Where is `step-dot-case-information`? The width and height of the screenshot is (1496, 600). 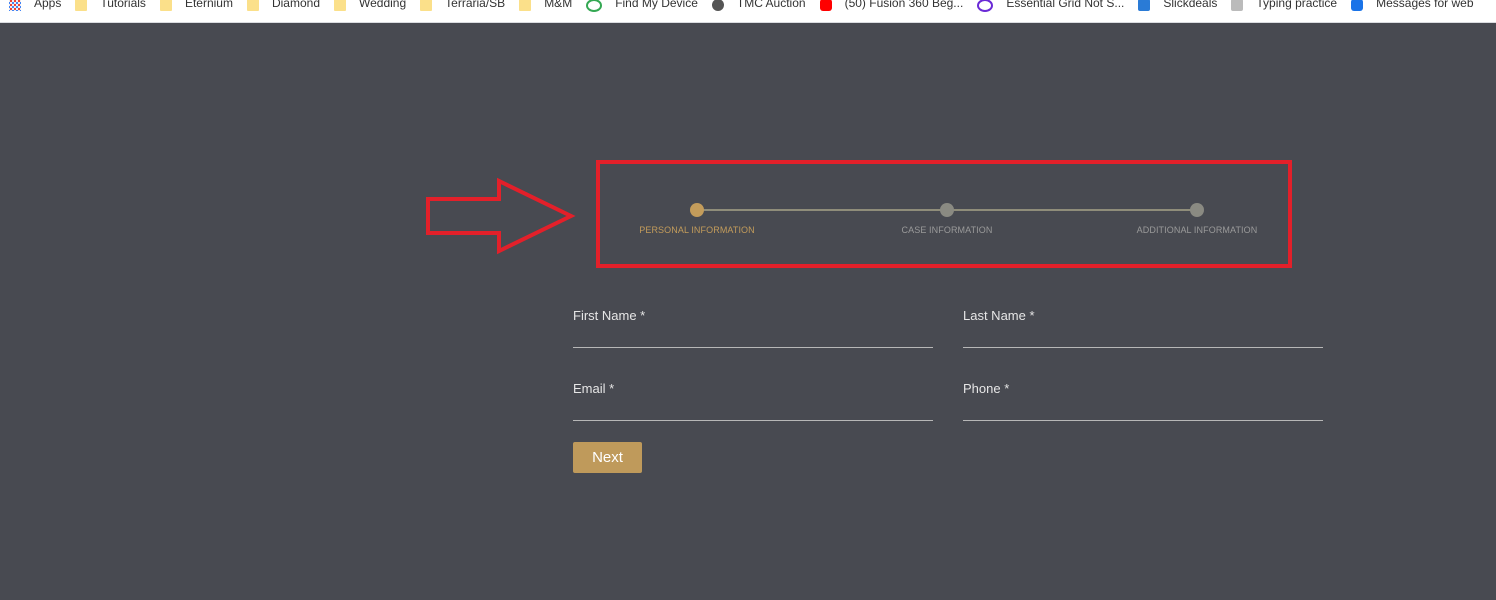
step-dot-case-information is located at coordinates (947, 210).